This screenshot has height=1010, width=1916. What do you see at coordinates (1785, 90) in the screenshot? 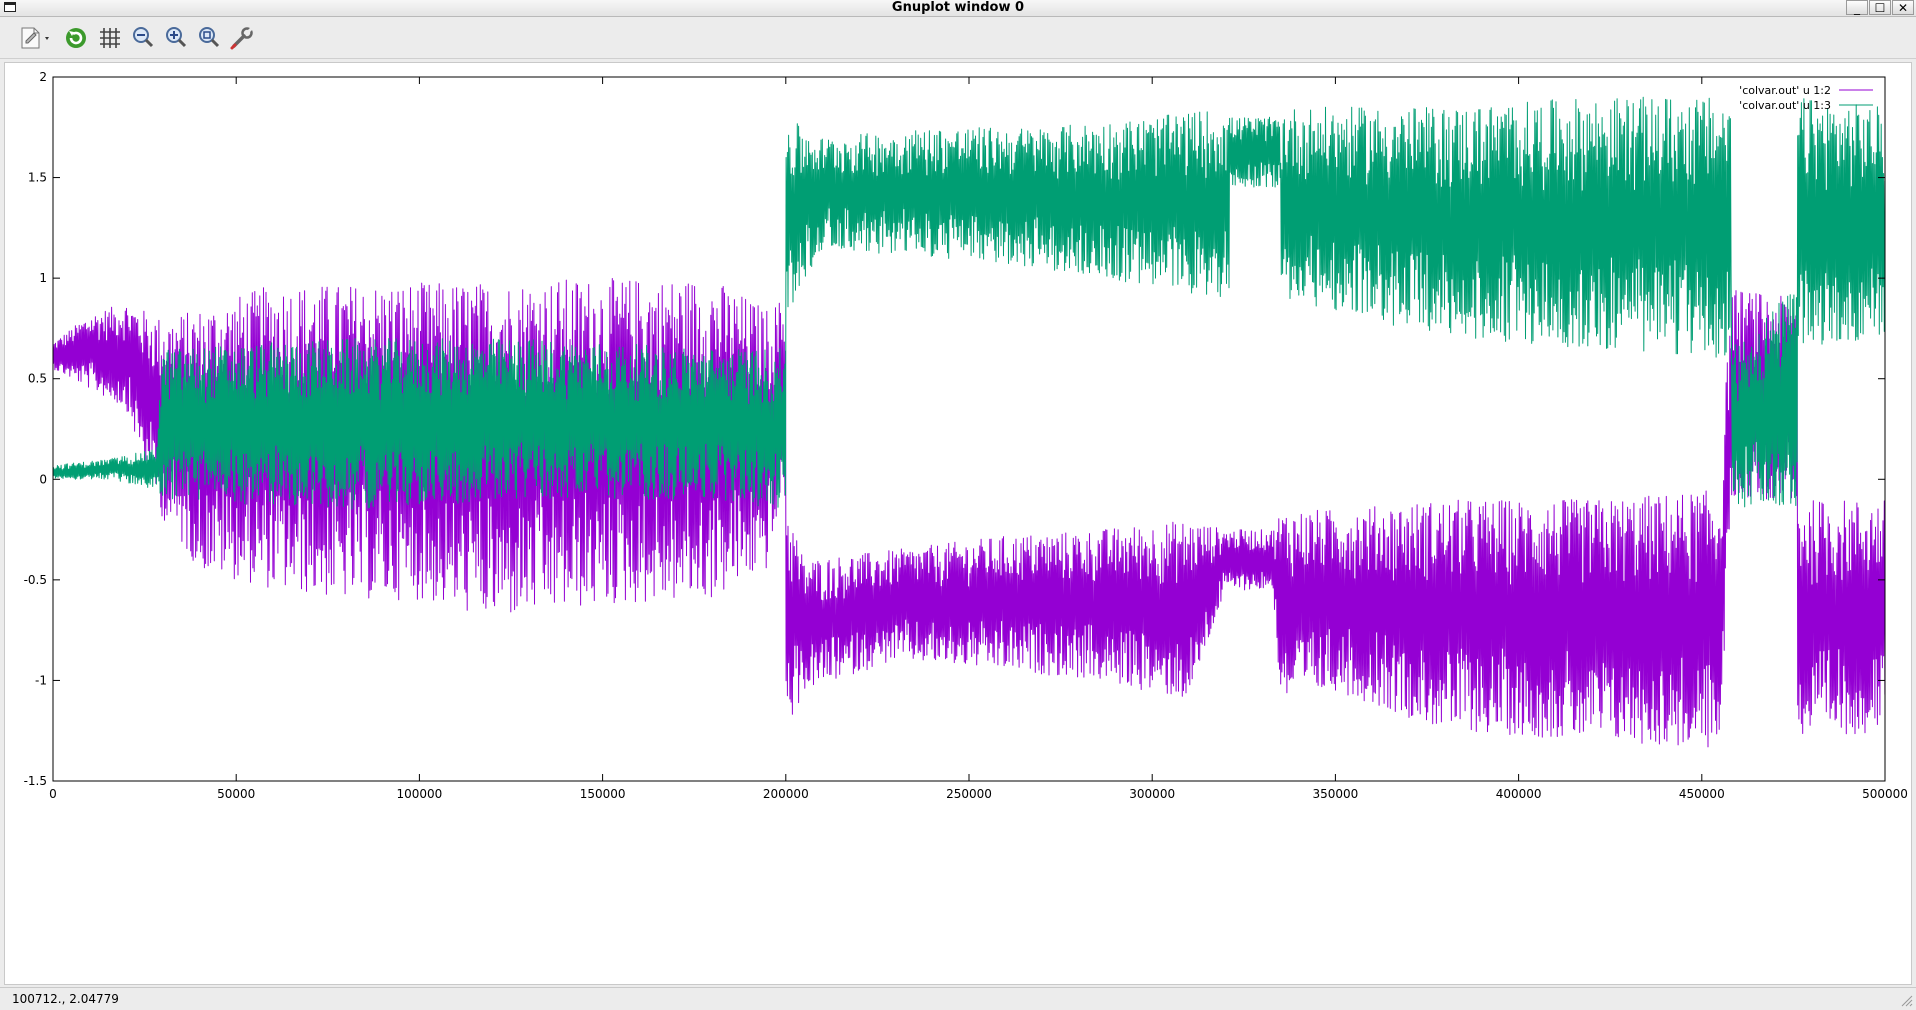
I see `legend-label: 'colvar.out' u 1:2` at bounding box center [1785, 90].